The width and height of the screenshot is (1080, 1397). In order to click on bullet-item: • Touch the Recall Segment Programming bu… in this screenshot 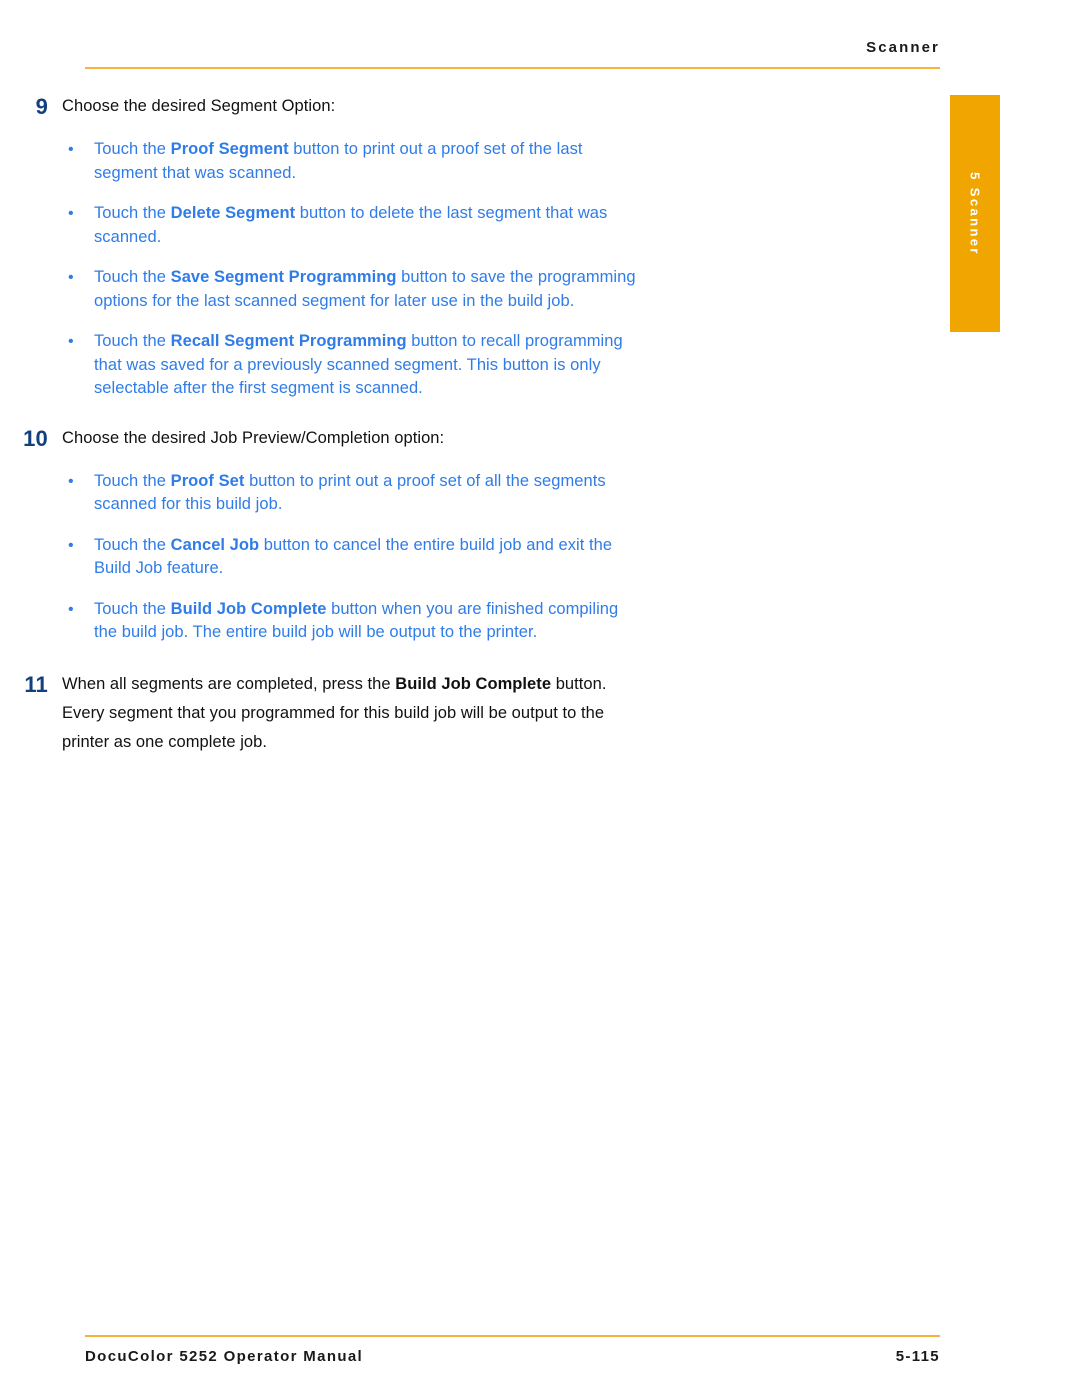, I will do `click(571, 365)`.